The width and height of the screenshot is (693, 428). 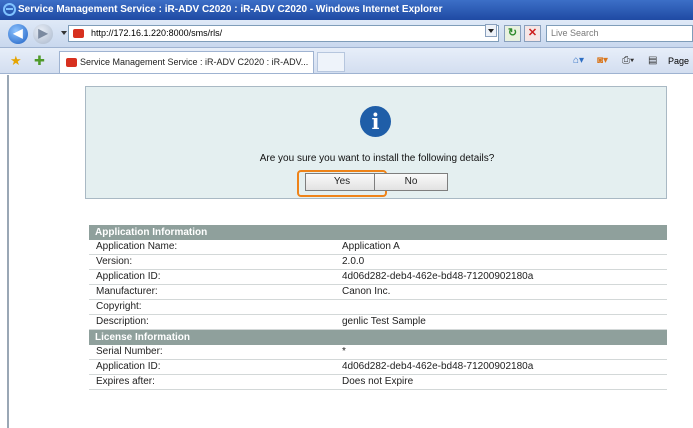 What do you see at coordinates (378, 352) in the screenshot?
I see `detail-row: Serial Number: *` at bounding box center [378, 352].